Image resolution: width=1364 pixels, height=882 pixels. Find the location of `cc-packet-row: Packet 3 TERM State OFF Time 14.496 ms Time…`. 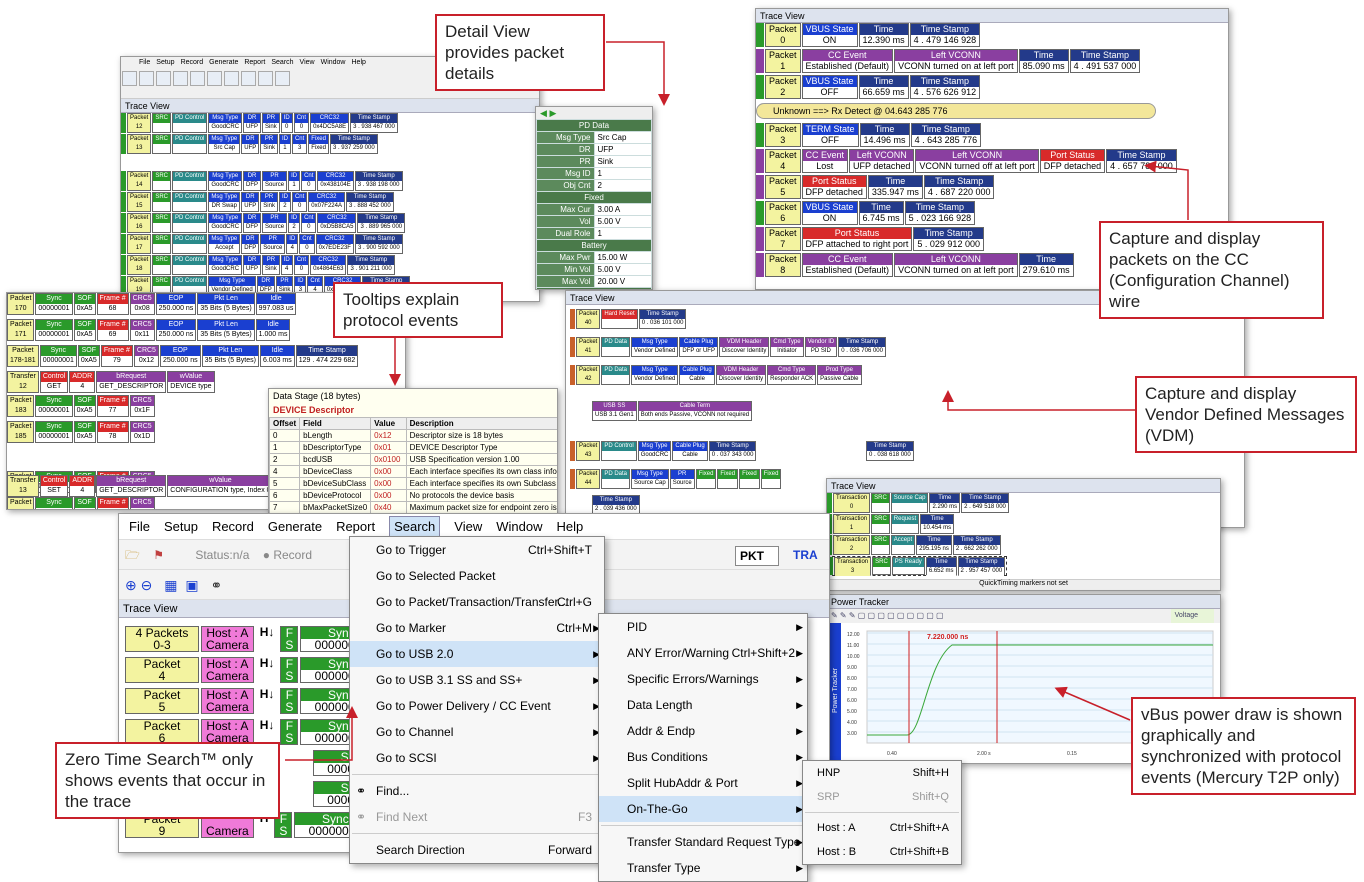

cc-packet-row: Packet 3 TERM State OFF Time 14.496 ms Time… is located at coordinates (869, 135).